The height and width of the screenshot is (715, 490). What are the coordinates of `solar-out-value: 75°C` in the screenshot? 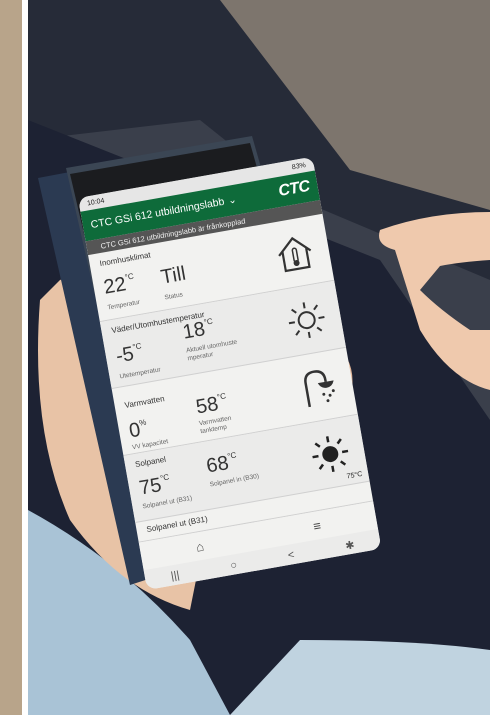 It's located at (153, 486).